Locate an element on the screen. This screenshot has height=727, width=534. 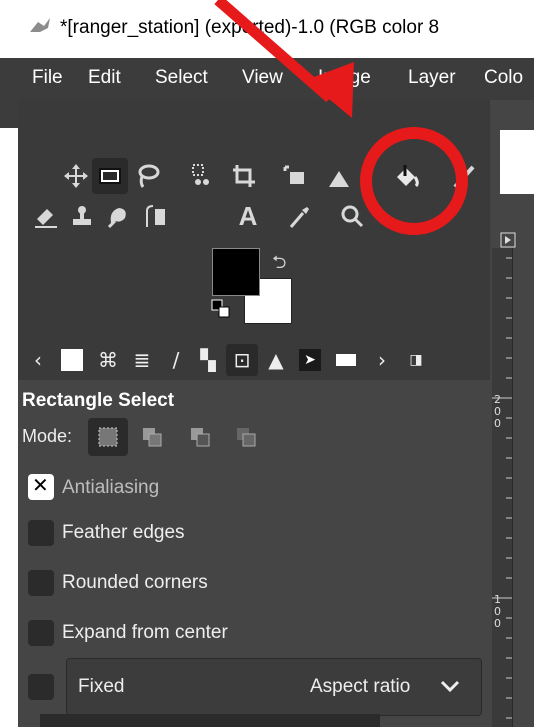
paintbrush-tool is located at coordinates (464, 176).